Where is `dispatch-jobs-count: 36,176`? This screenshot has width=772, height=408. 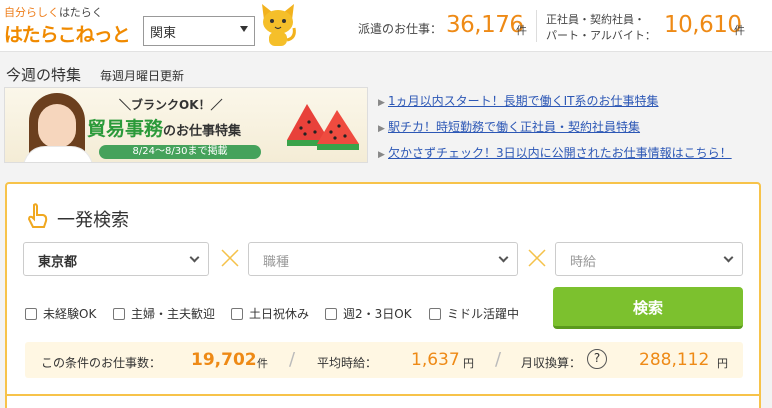 dispatch-jobs-count: 36,176 is located at coordinates (485, 25).